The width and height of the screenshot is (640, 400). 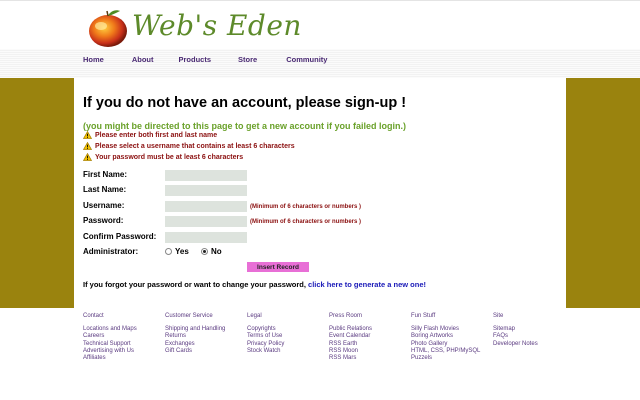 What do you see at coordinates (108, 28) in the screenshot?
I see `apple-logo-icon` at bounding box center [108, 28].